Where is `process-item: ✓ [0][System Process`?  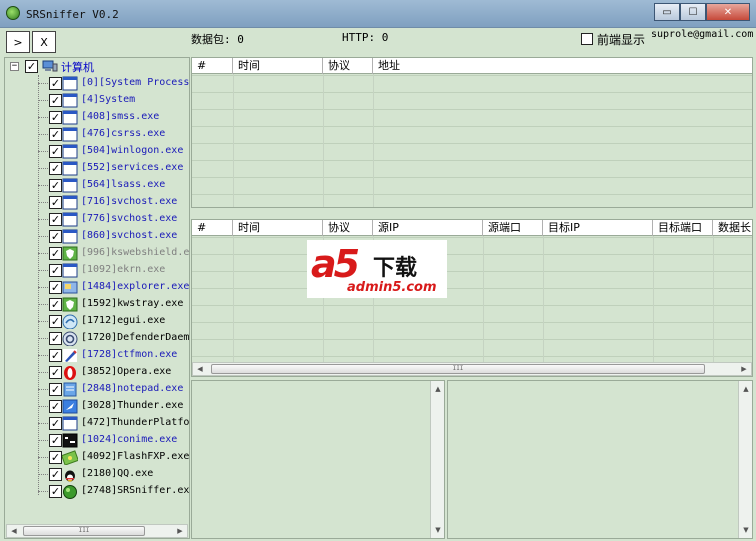 process-item: ✓ [0][System Process is located at coordinates (97, 83).